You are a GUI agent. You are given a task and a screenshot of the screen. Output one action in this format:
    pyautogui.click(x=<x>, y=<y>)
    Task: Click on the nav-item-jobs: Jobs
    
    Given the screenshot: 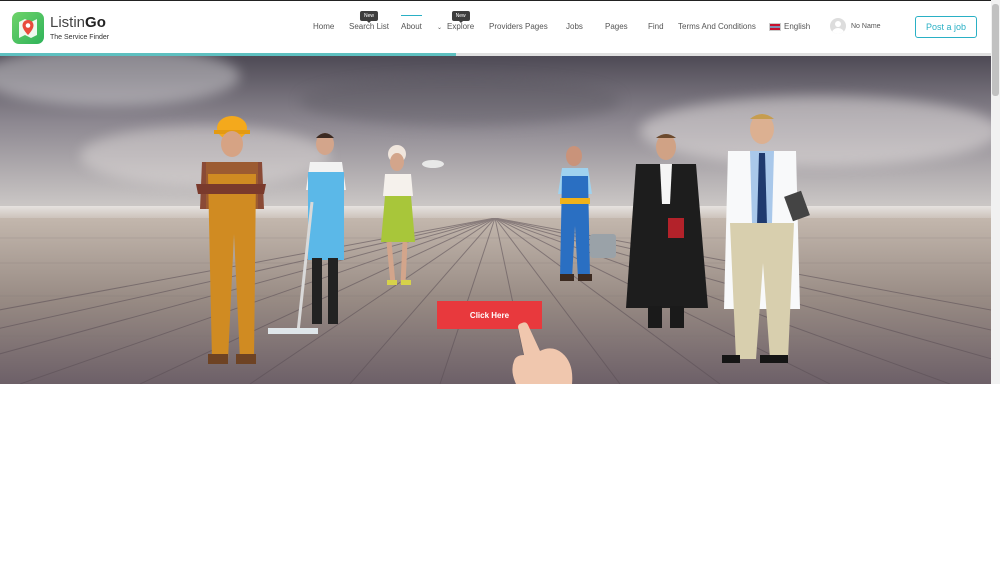 What is the action you would take?
    pyautogui.click(x=574, y=26)
    